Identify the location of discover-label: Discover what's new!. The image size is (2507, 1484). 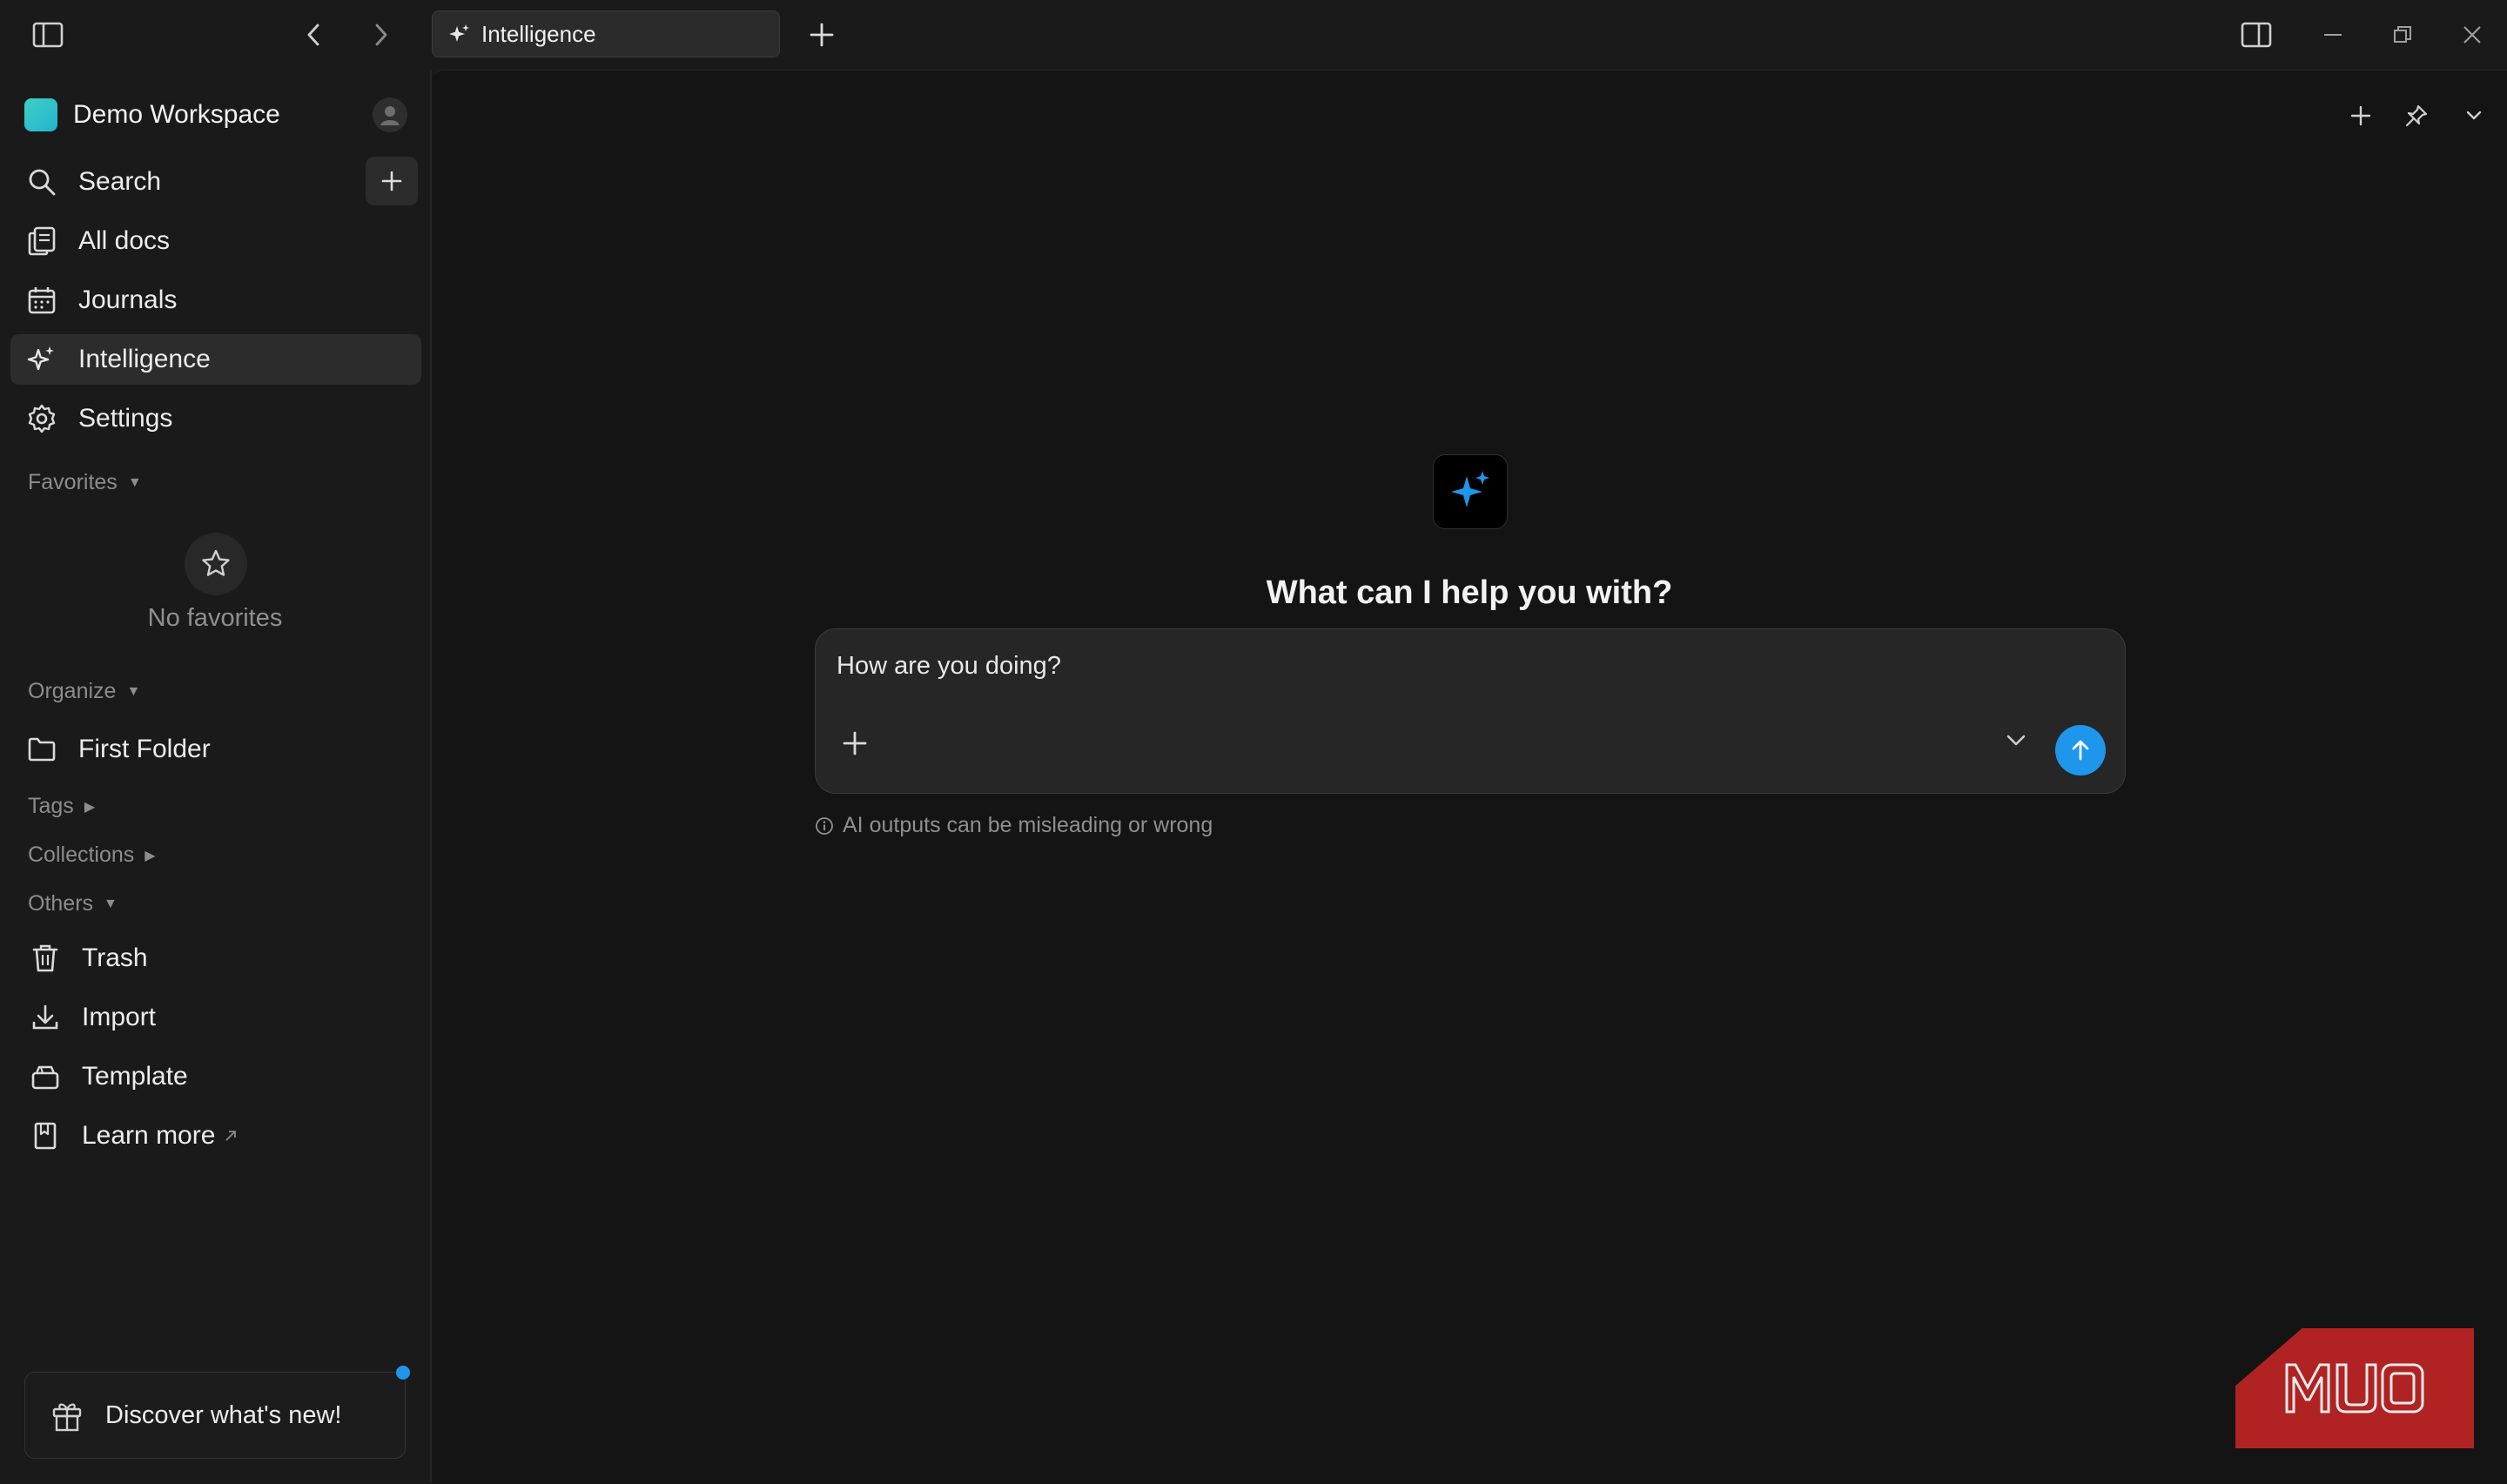
(224, 1414).